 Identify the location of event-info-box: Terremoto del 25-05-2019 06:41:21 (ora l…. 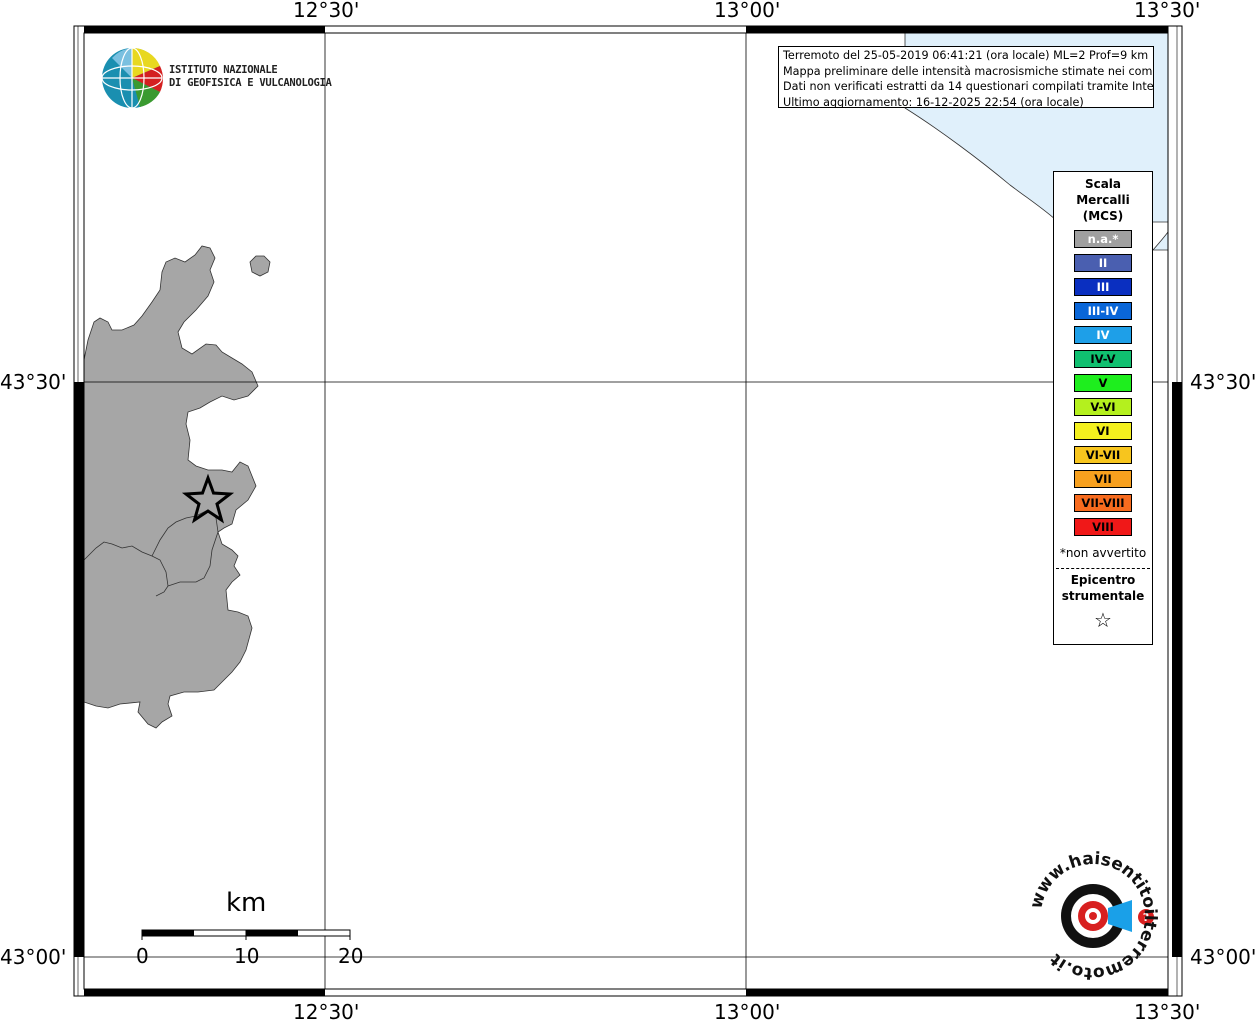
(966, 77).